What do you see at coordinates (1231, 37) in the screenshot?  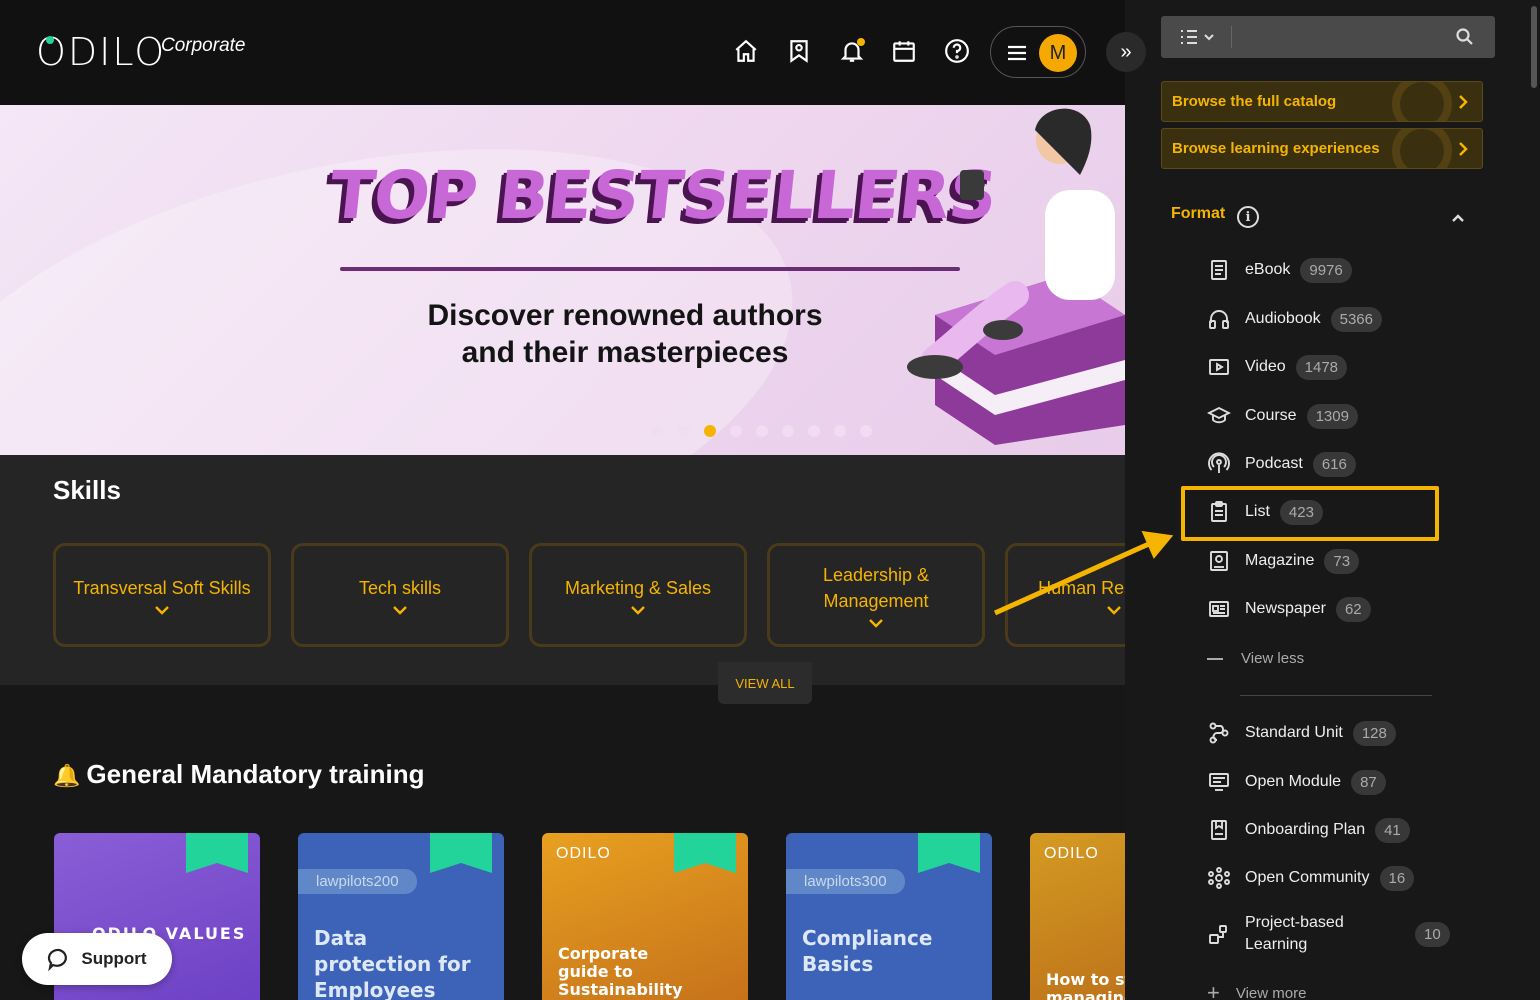 I see `search-separator` at bounding box center [1231, 37].